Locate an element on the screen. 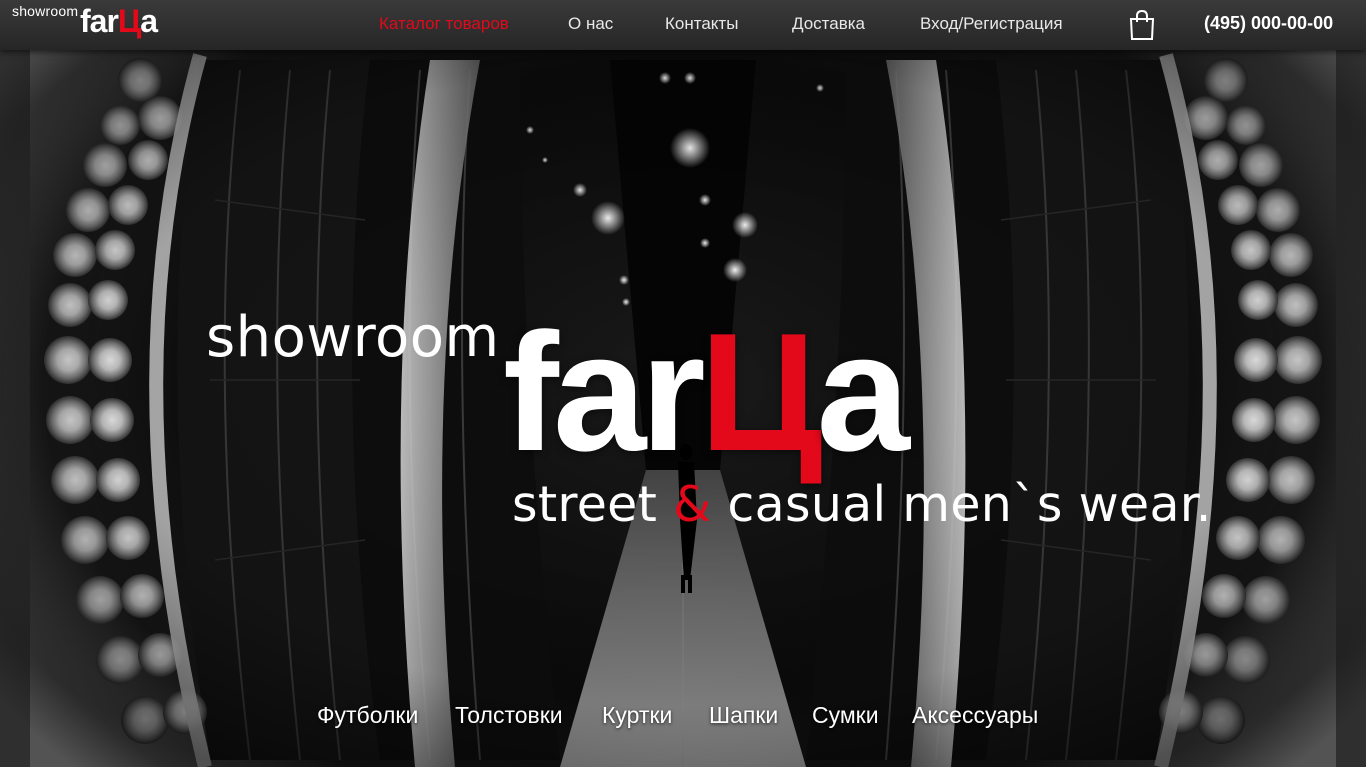  hero-brand-logo: farЦa is located at coordinates (706, 392).